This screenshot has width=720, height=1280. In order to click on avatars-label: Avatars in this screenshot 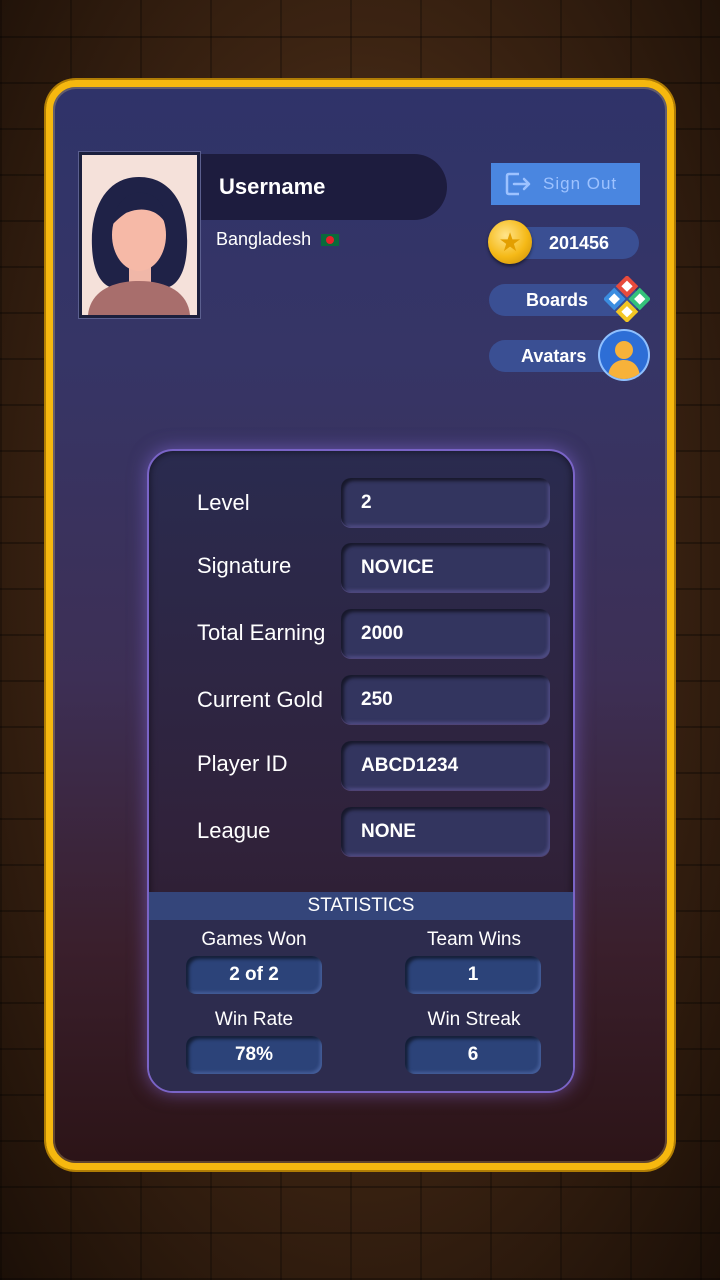, I will do `click(554, 355)`.